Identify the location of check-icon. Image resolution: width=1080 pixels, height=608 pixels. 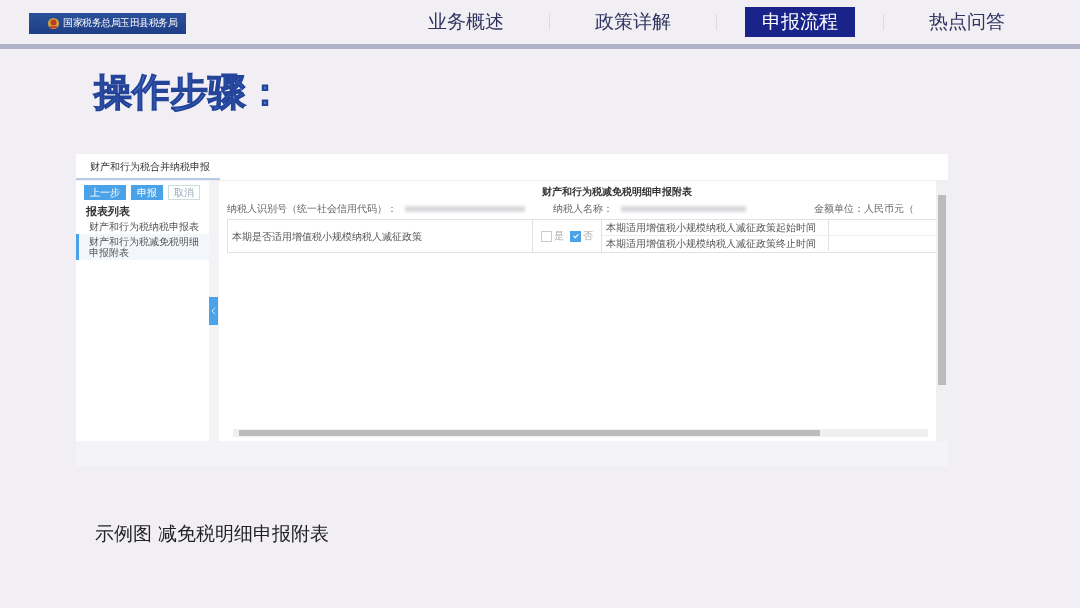
(575, 236).